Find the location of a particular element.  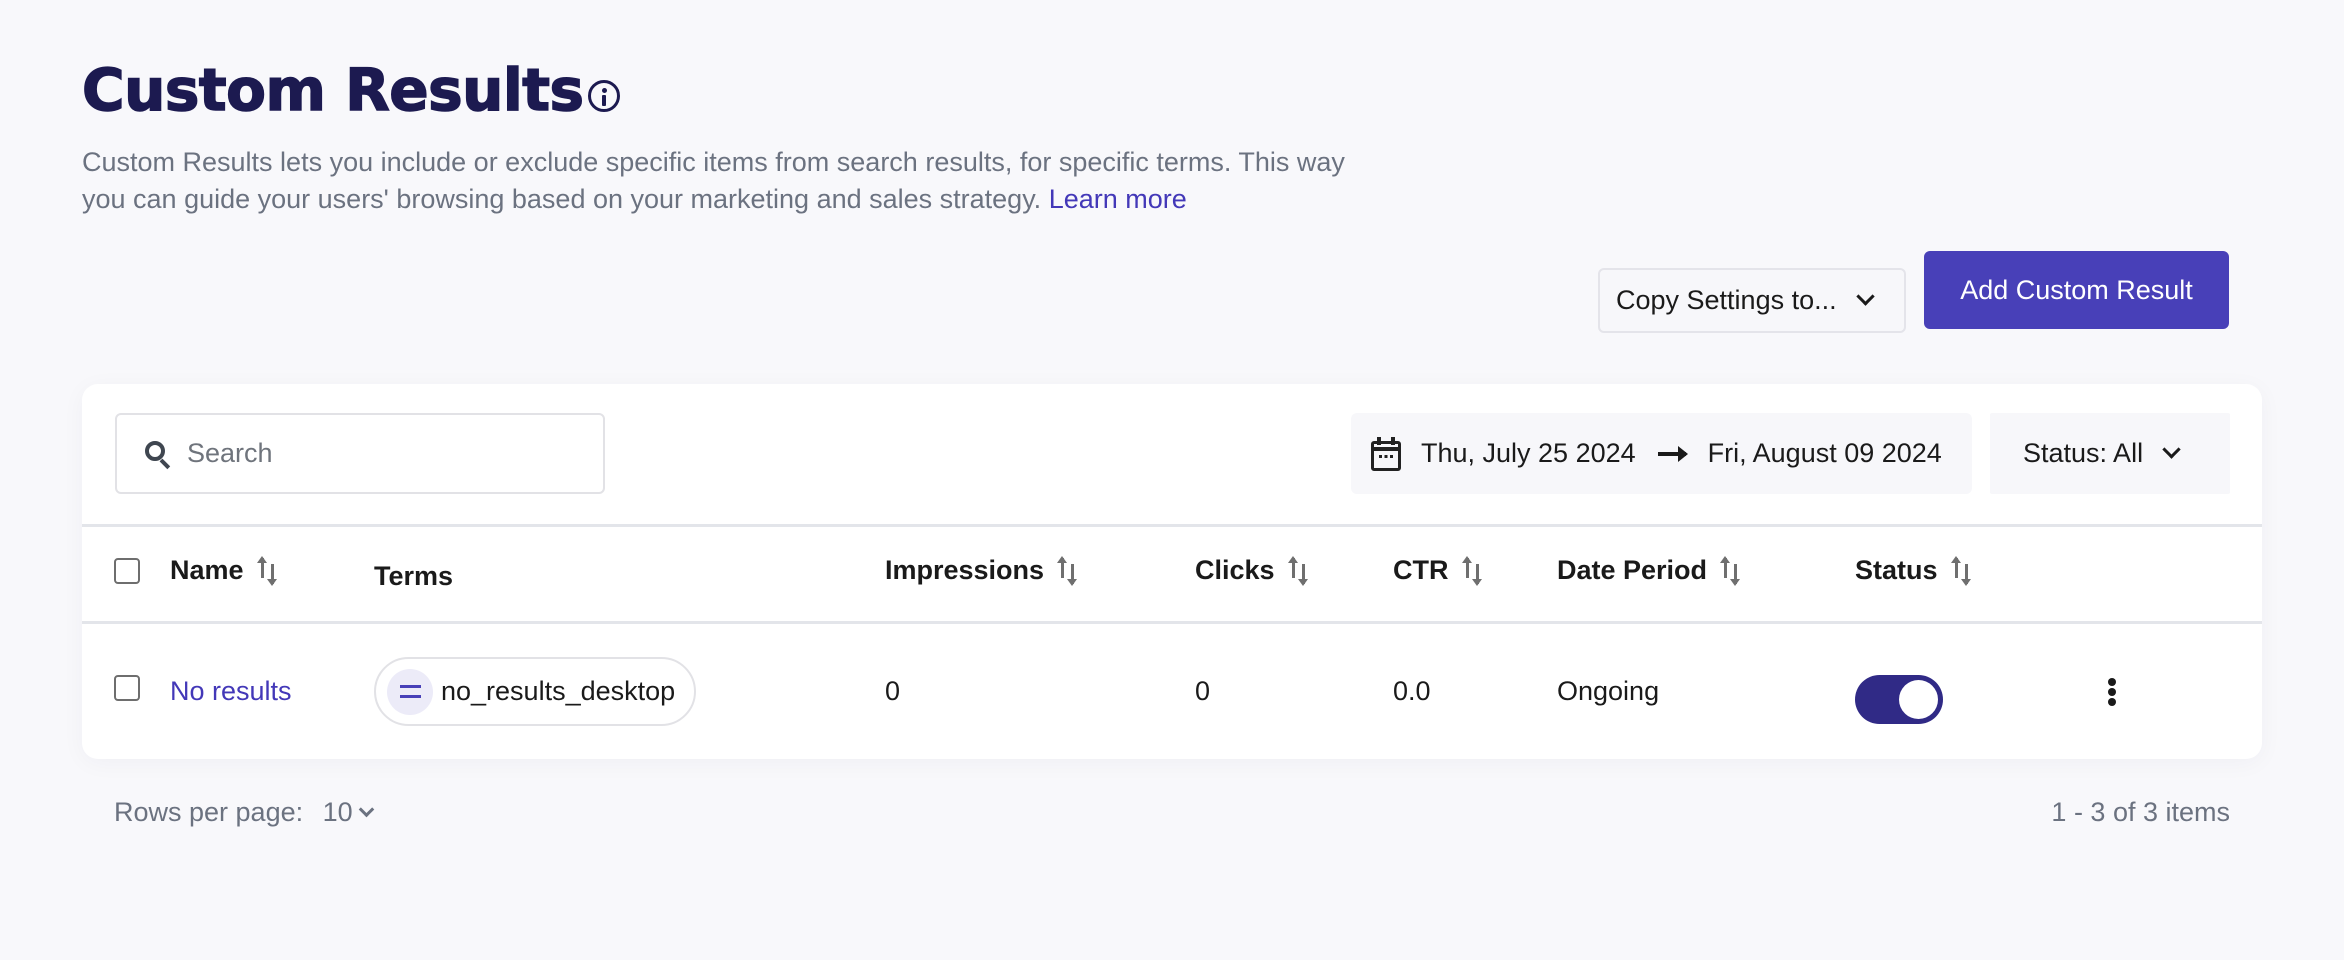

info-icon is located at coordinates (604, 96).